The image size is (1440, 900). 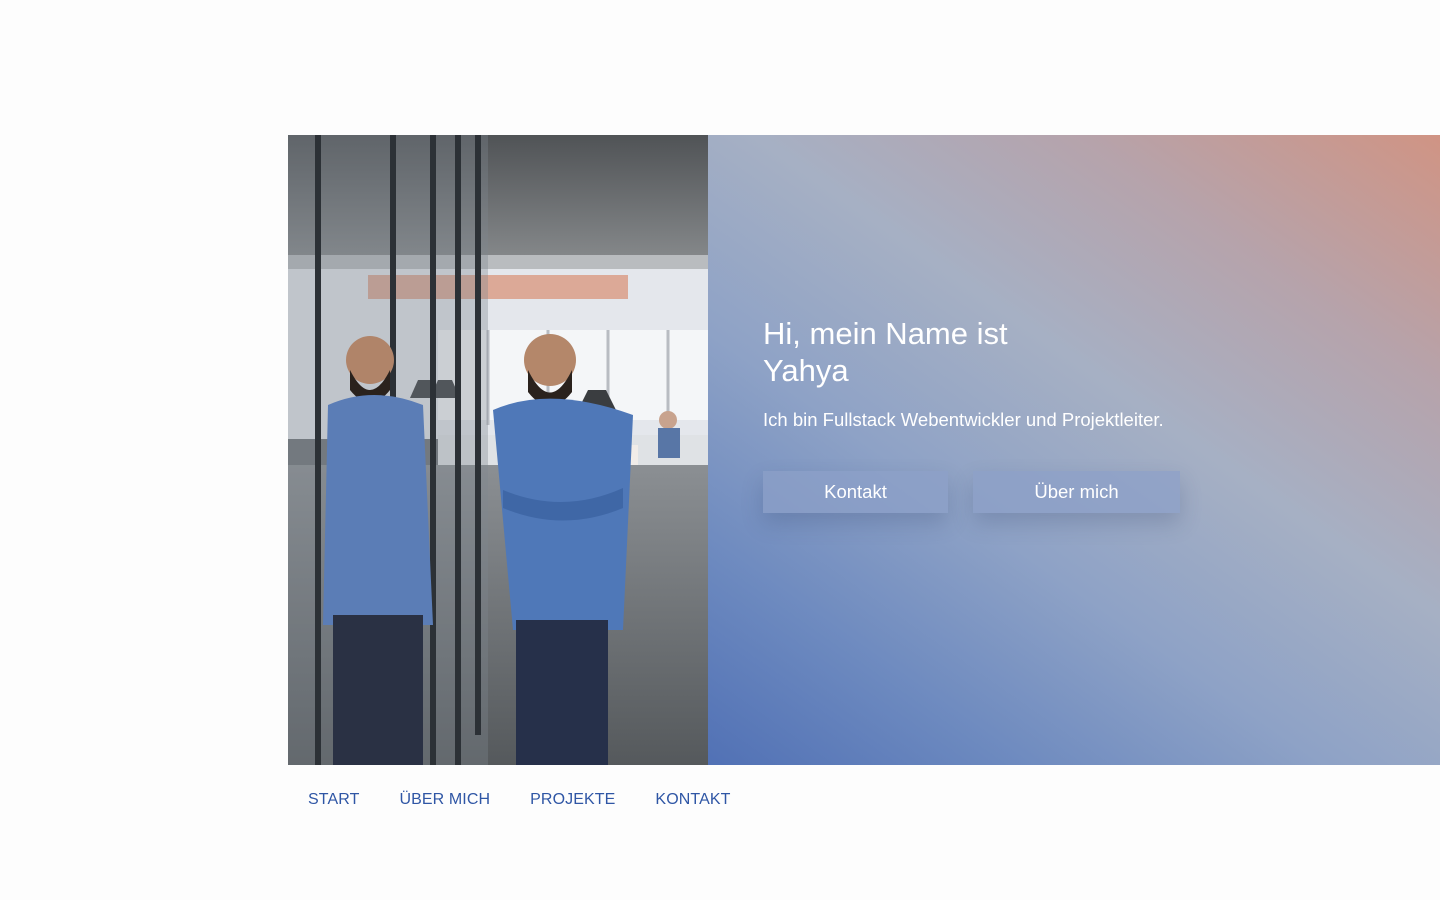 What do you see at coordinates (692, 800) in the screenshot?
I see `nav-item-contact: KONTAKT` at bounding box center [692, 800].